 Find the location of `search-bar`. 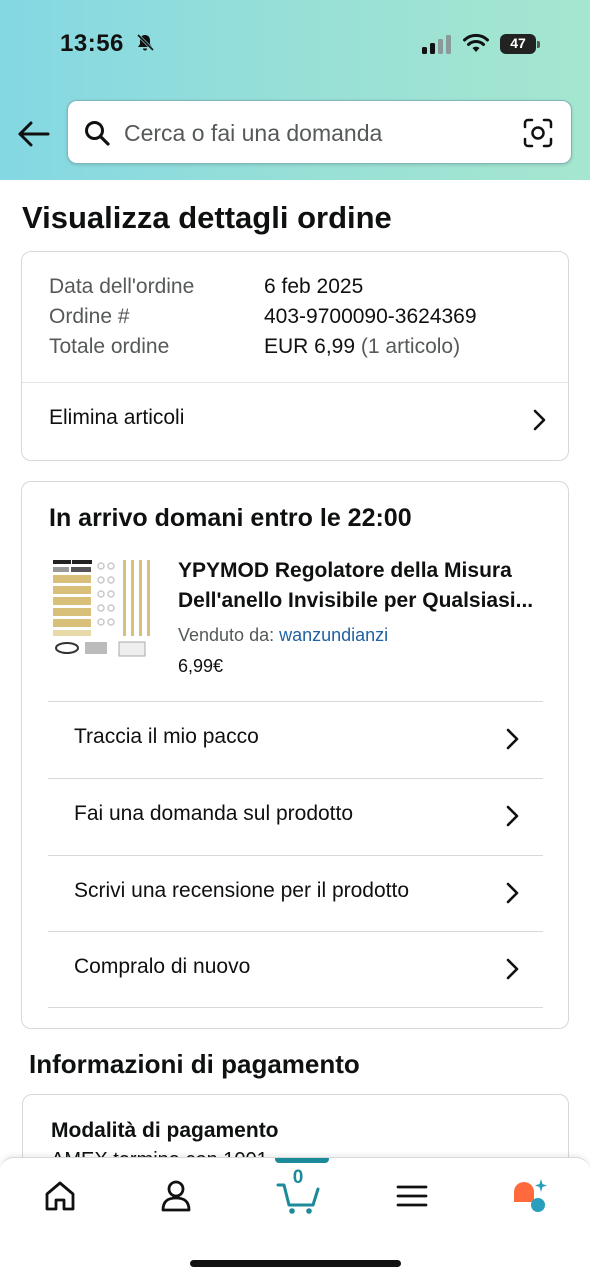

search-bar is located at coordinates (319, 132).